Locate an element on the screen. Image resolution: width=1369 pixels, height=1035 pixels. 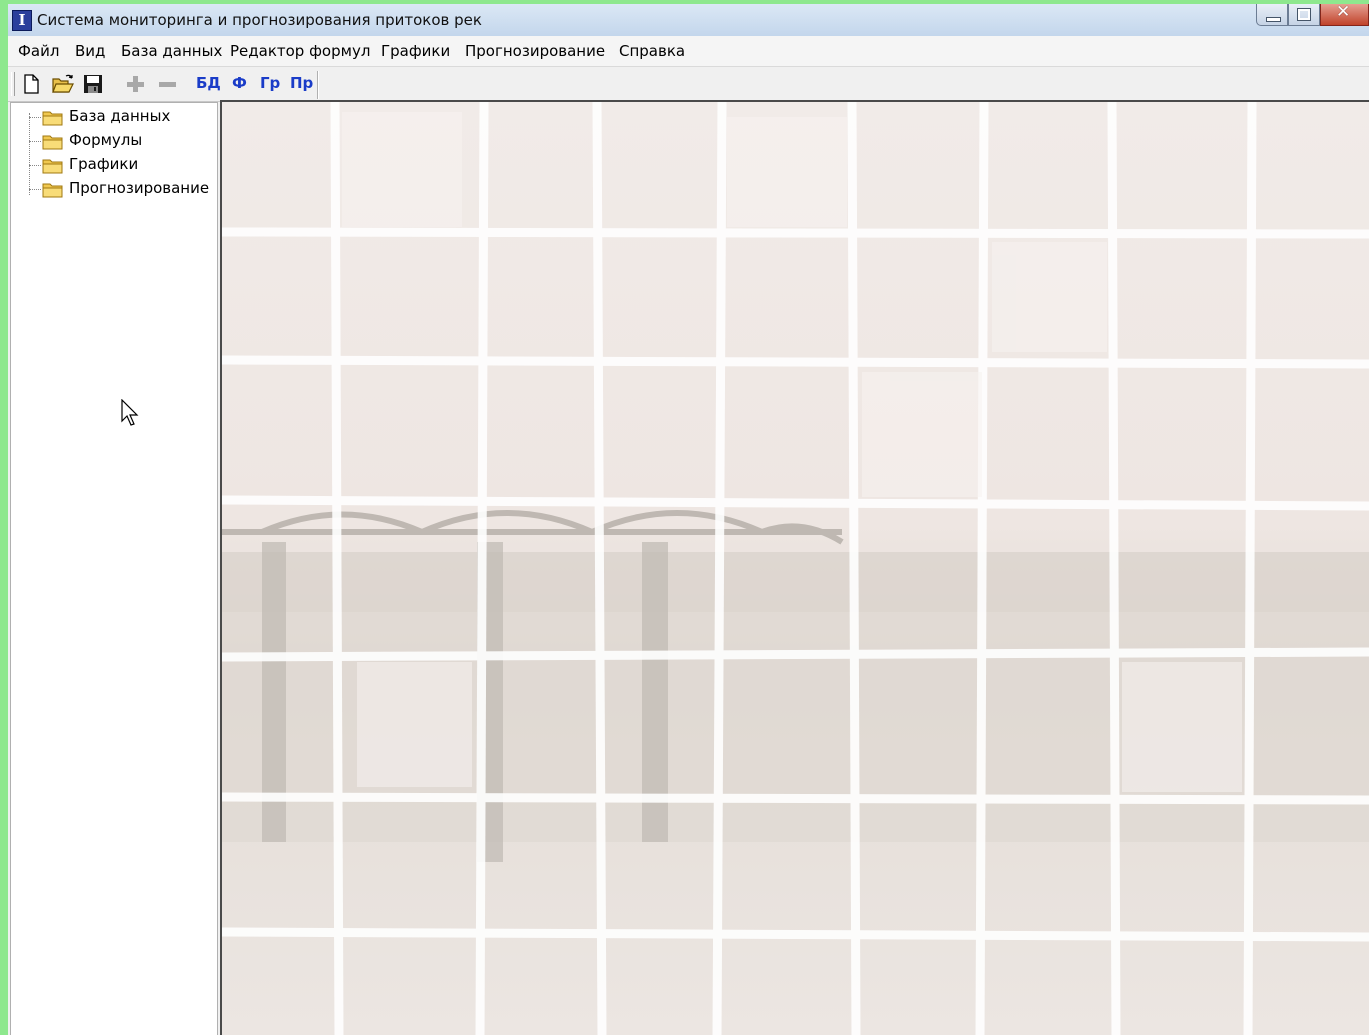
close-button: ✕ is located at coordinates (1344, 15).